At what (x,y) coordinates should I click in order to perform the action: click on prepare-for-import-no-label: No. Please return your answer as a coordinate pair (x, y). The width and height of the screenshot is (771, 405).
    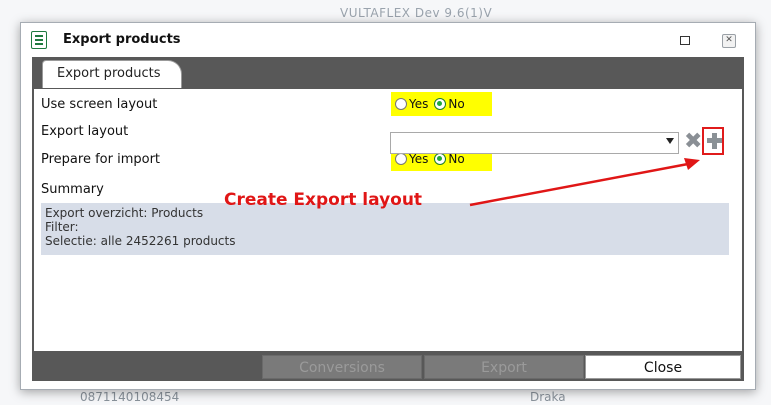
    Looking at the image, I should click on (456, 159).